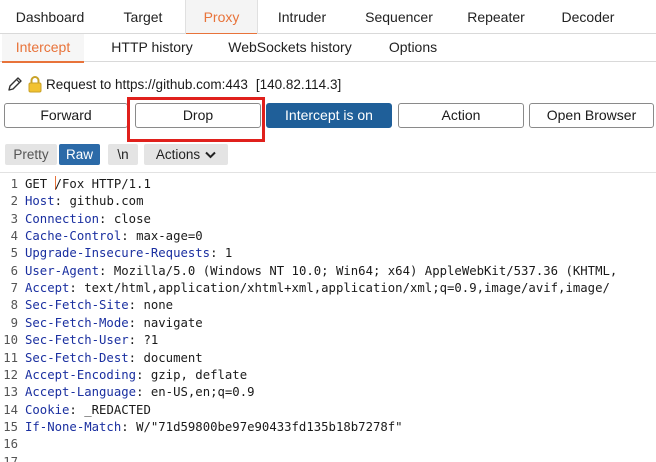 Image resolution: width=656 pixels, height=462 pixels. I want to click on header-line: Sec-Fetch-Mode: navigate, so click(114, 323).